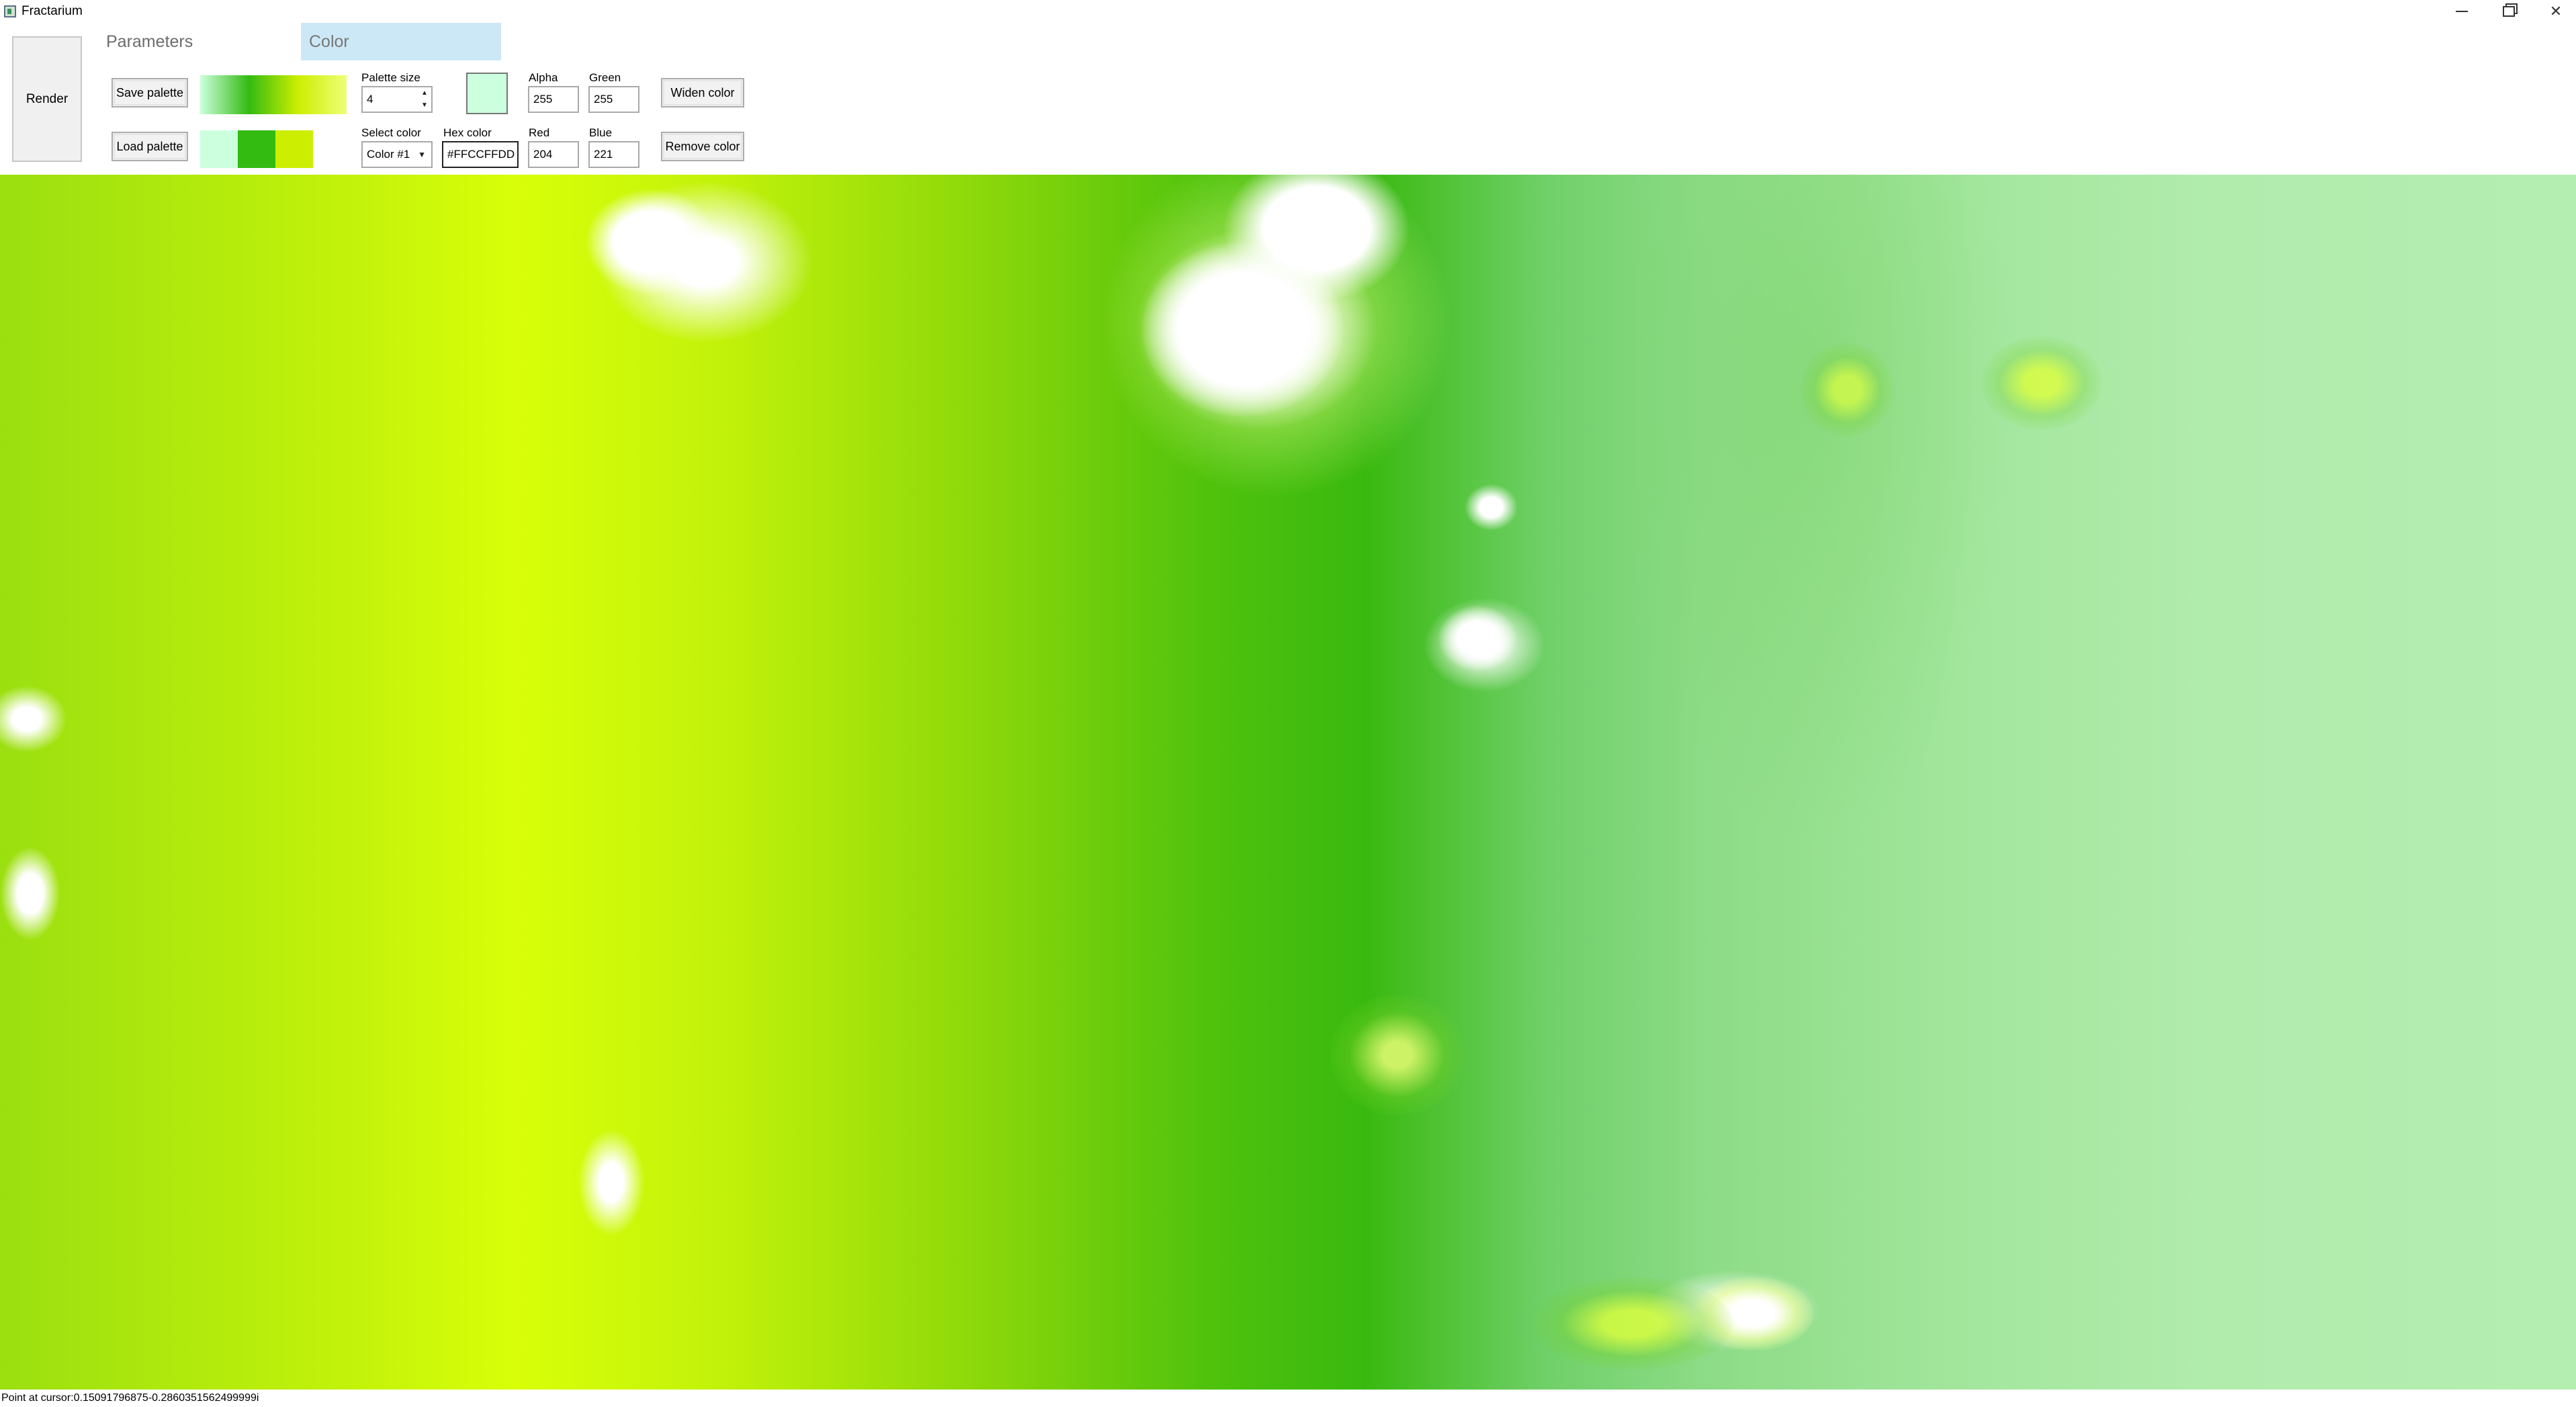 This screenshot has width=2576, height=1407. What do you see at coordinates (2554, 11) in the screenshot?
I see `close-button` at bounding box center [2554, 11].